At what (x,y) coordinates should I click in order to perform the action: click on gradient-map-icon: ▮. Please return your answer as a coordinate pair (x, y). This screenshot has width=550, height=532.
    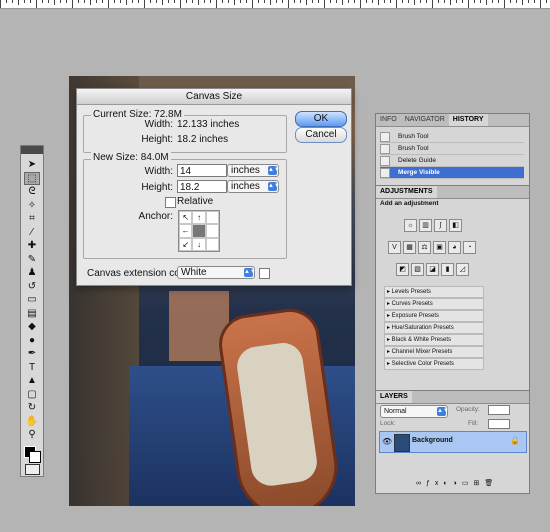
    Looking at the image, I should click on (447, 269).